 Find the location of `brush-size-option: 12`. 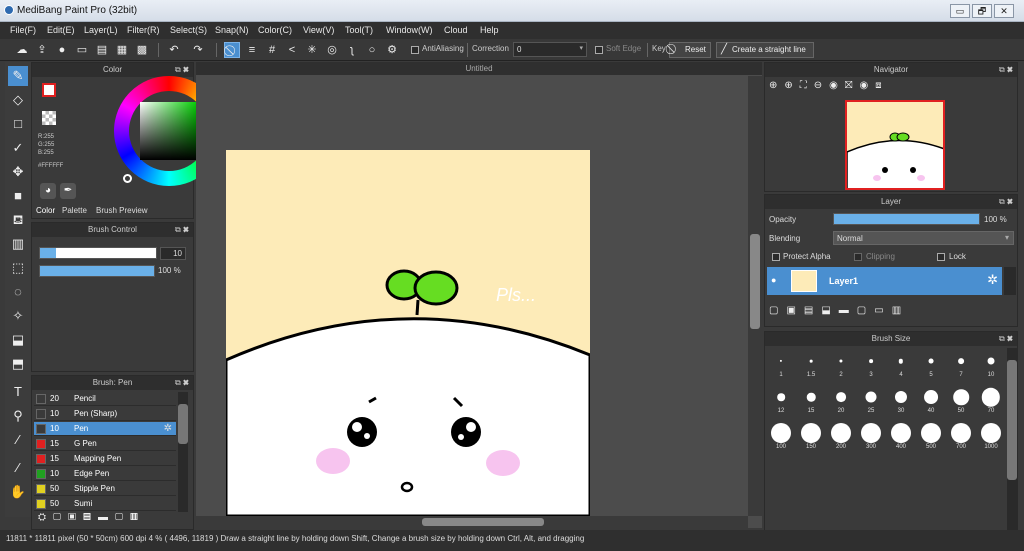

brush-size-option: 12 is located at coordinates (781, 400).